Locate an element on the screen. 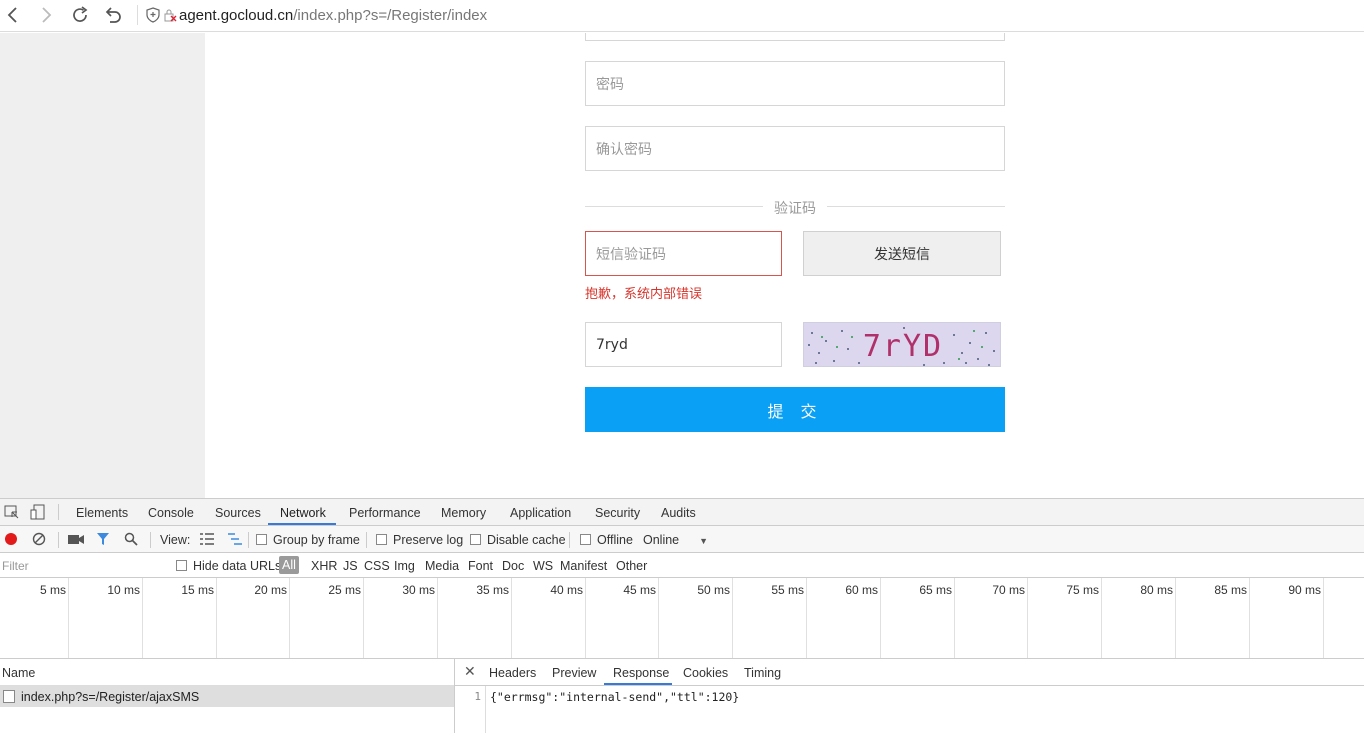 The height and width of the screenshot is (733, 1364). list-view-icon is located at coordinates (207, 540).